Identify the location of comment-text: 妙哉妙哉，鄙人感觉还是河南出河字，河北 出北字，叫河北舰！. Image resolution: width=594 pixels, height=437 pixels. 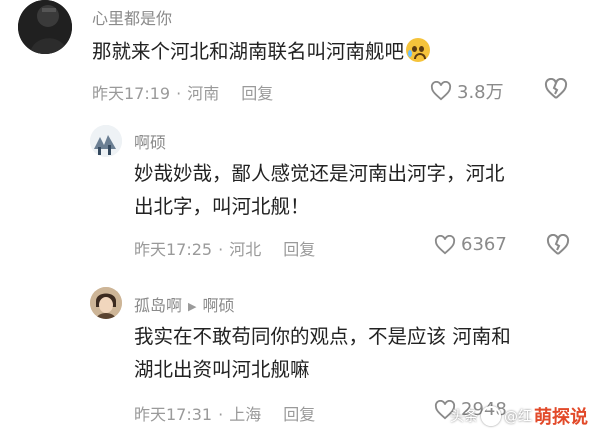
(319, 190).